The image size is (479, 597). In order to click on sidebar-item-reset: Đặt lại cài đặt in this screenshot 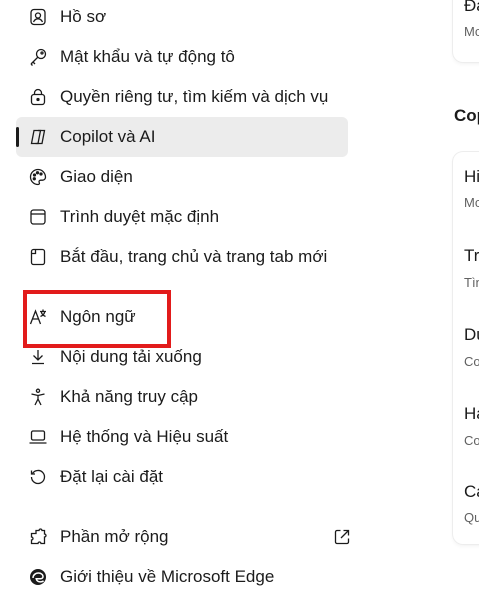, I will do `click(182, 477)`.